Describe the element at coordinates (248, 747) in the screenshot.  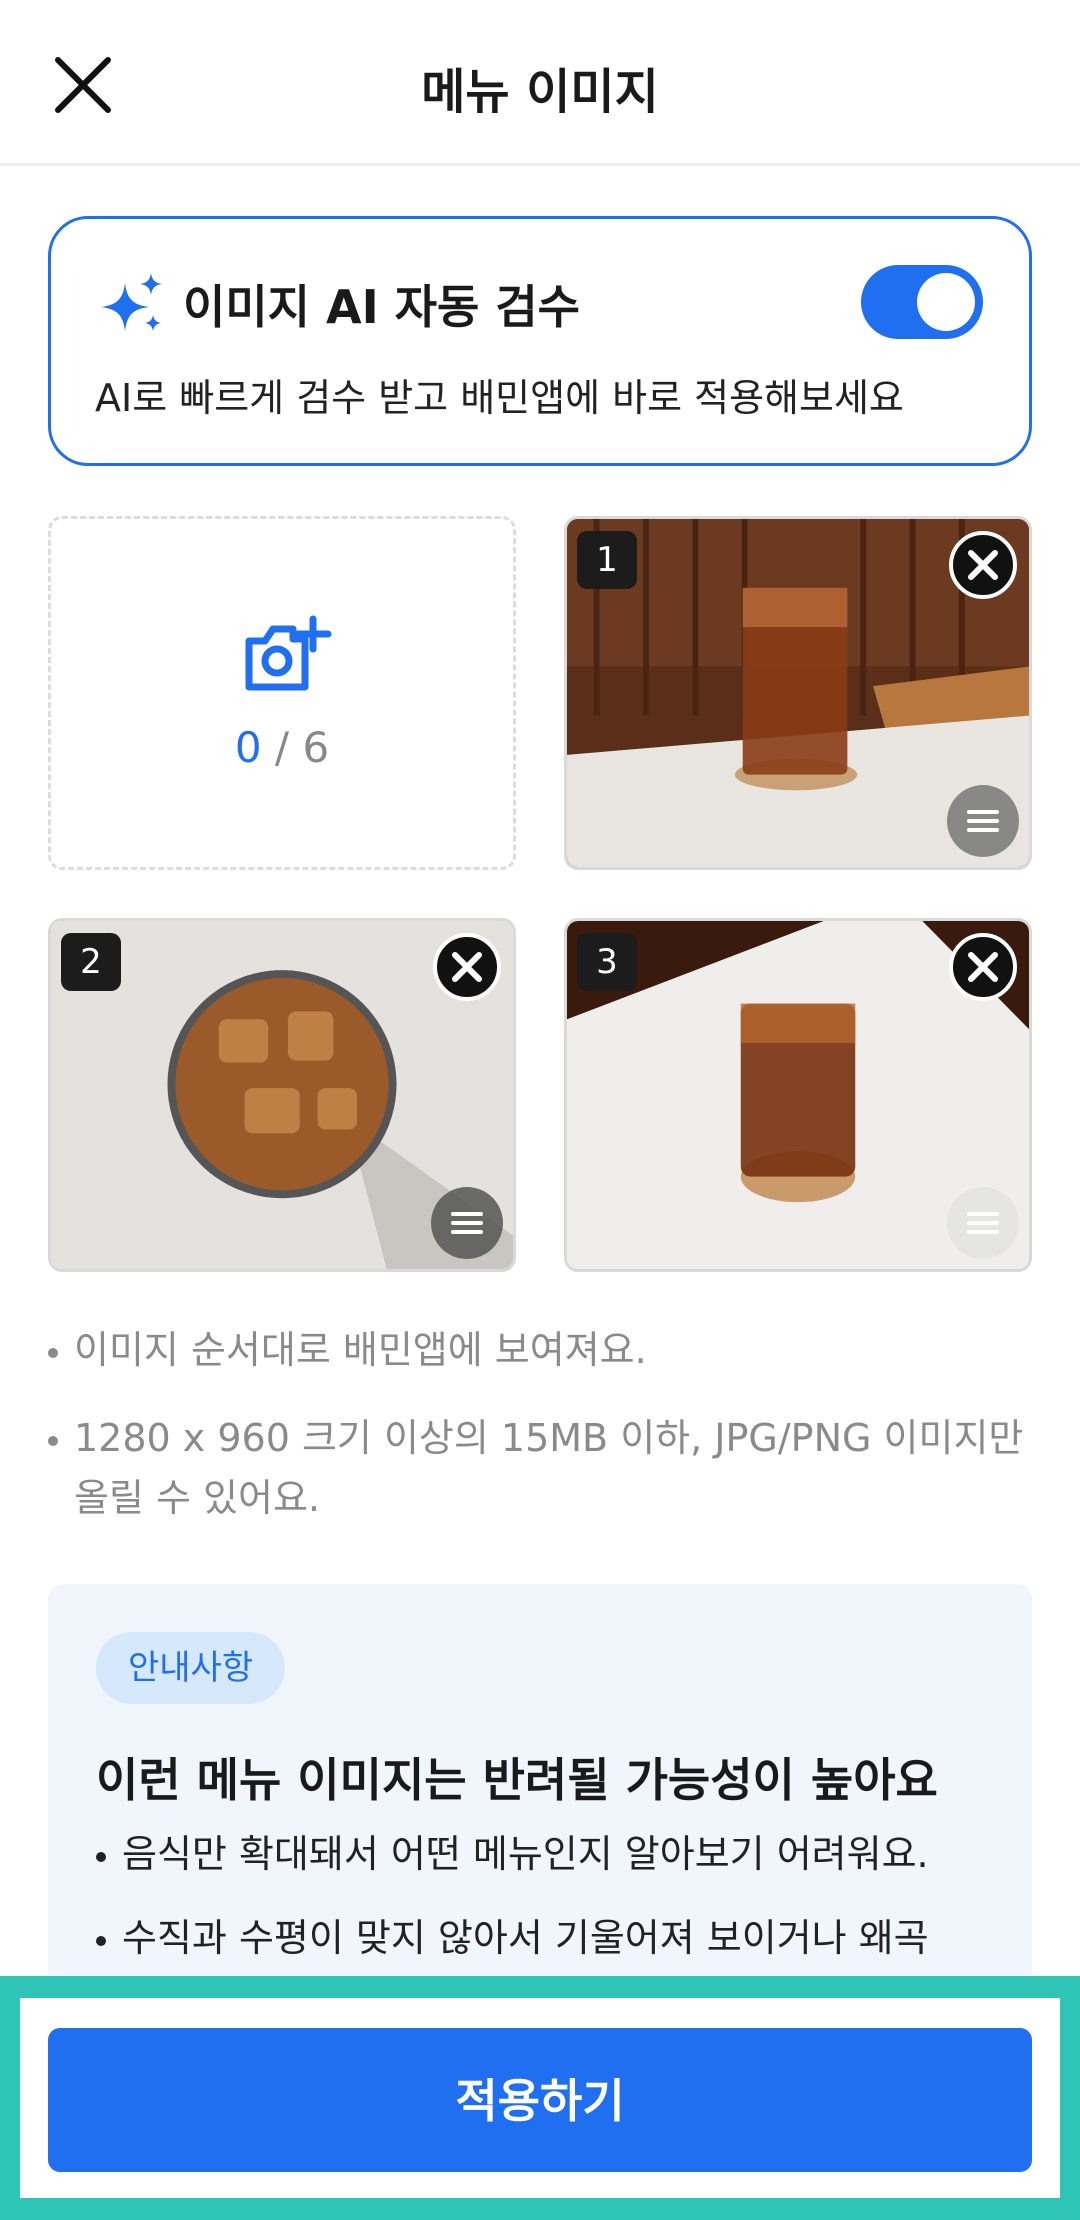
I see `image-count-current: 0` at that location.